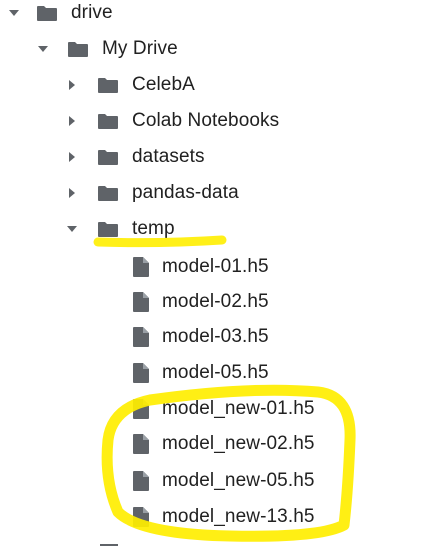 This screenshot has width=436, height=556. What do you see at coordinates (238, 408) in the screenshot?
I see `tree-item-label: model_new-01.h5` at bounding box center [238, 408].